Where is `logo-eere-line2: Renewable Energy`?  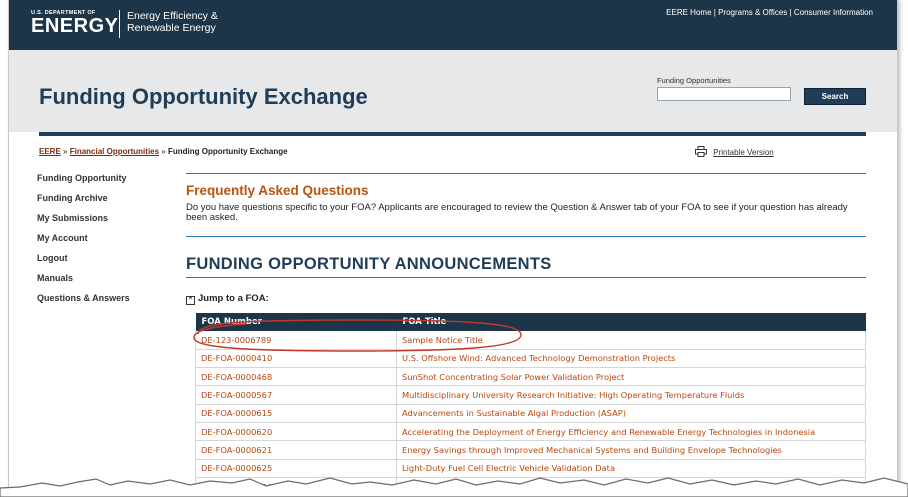
logo-eere-line2: Renewable Energy is located at coordinates (171, 28).